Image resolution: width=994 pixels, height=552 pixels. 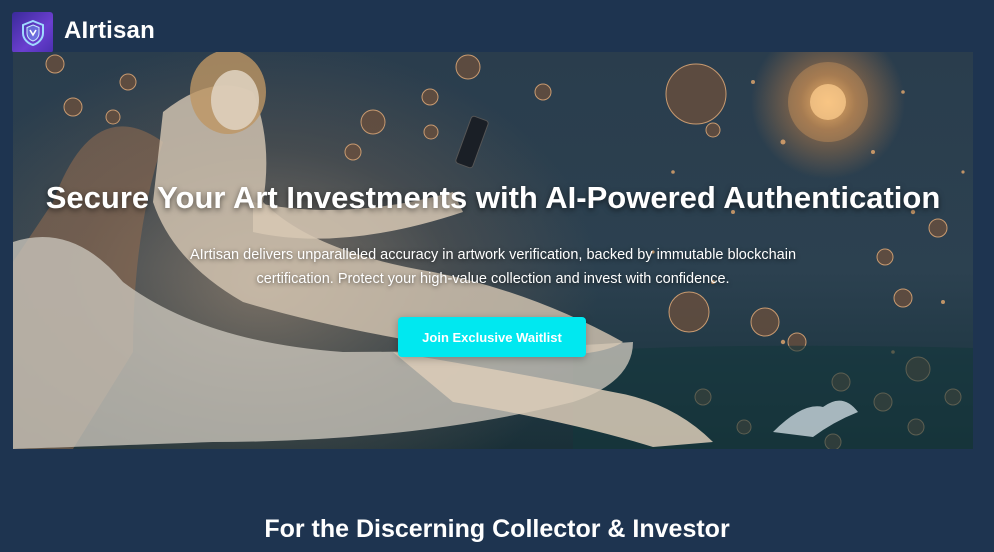 What do you see at coordinates (497, 26) in the screenshot?
I see `site-header: AIrtisan` at bounding box center [497, 26].